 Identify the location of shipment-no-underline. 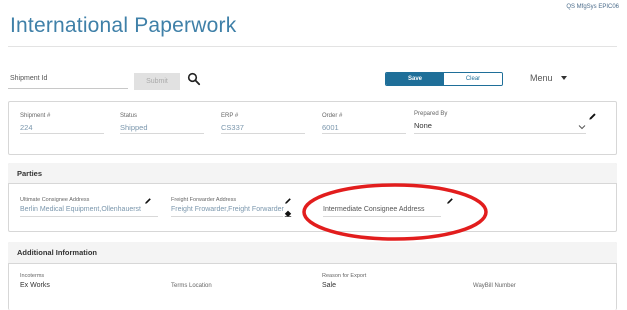
(62, 133).